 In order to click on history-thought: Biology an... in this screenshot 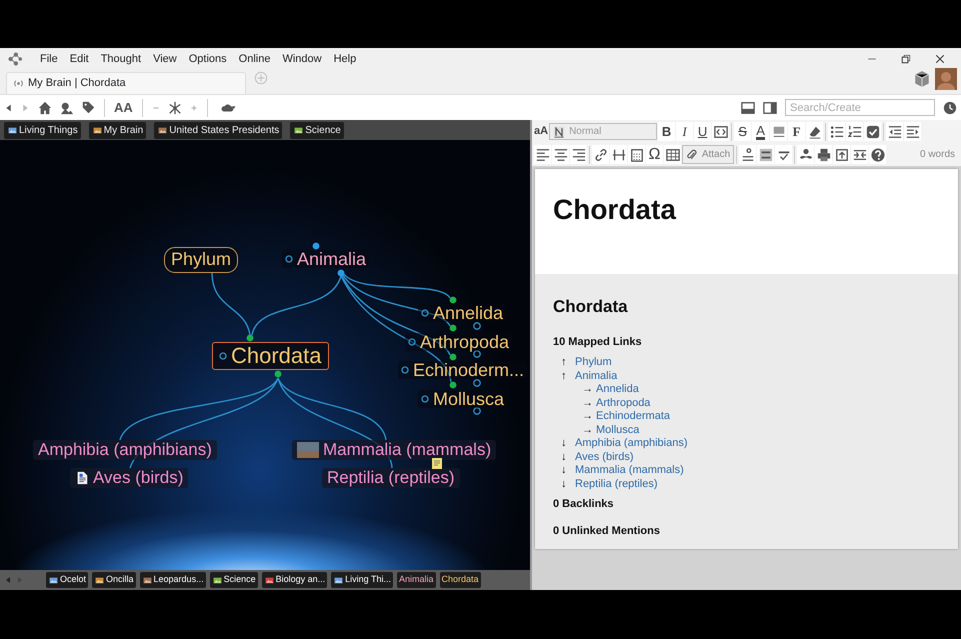, I will do `click(295, 580)`.